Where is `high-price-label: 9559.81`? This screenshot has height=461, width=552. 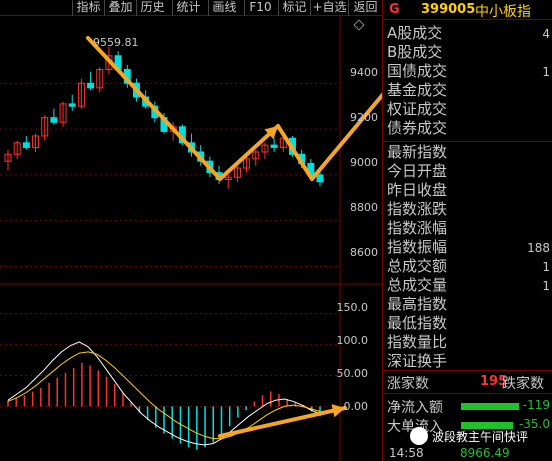
high-price-label: 9559.81 is located at coordinates (116, 42).